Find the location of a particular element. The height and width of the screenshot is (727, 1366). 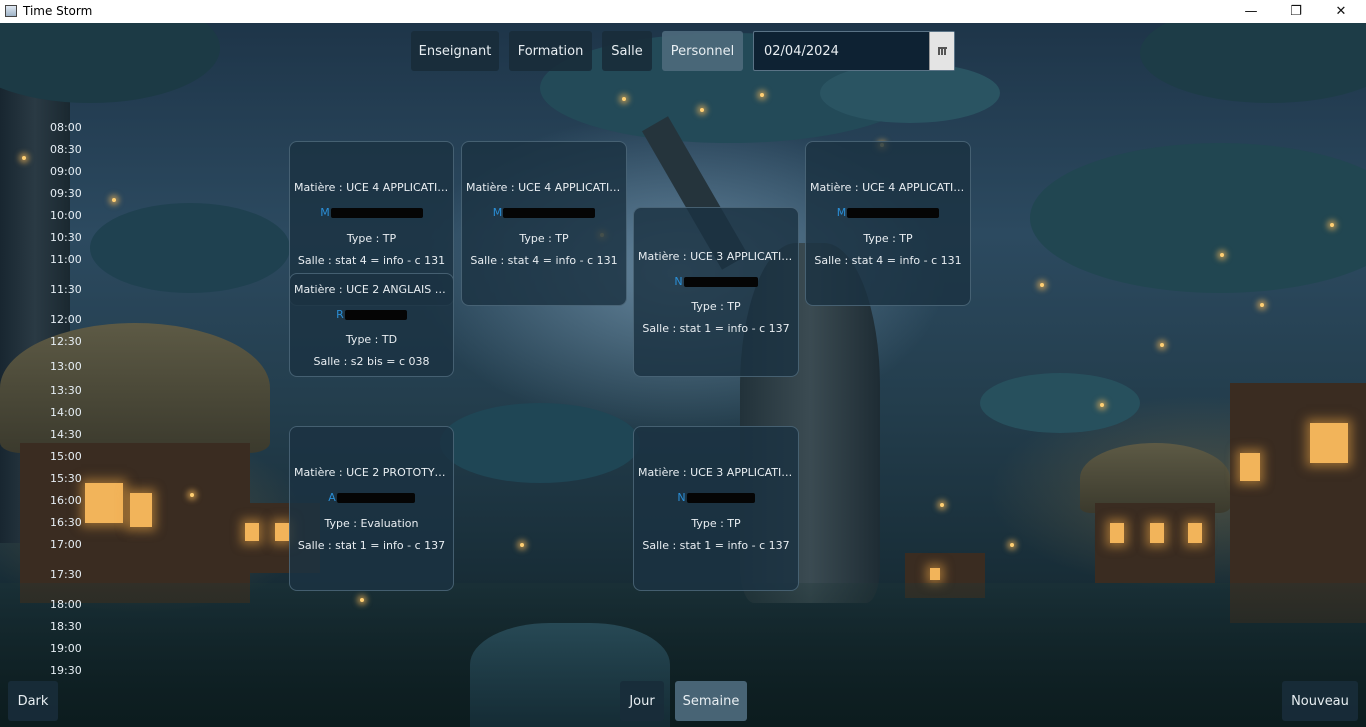

app-icon is located at coordinates (11, 11).